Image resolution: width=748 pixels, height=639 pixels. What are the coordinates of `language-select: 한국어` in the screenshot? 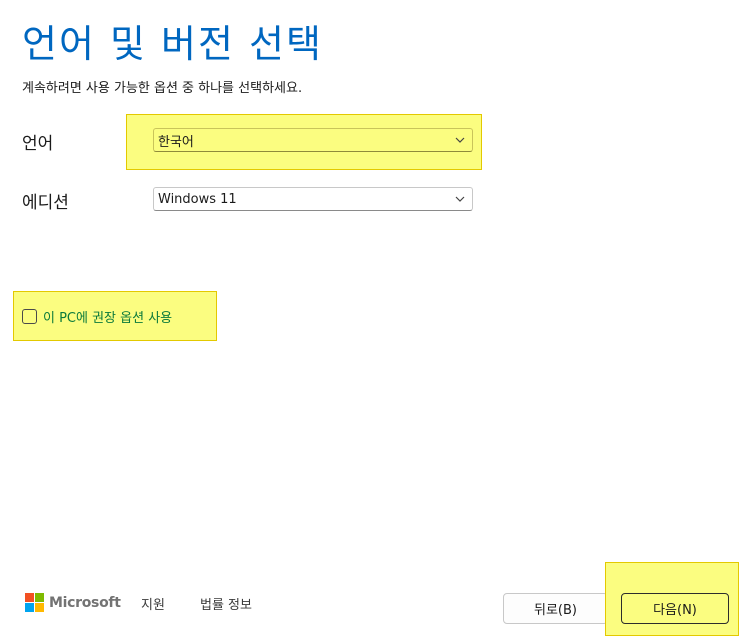 It's located at (313, 140).